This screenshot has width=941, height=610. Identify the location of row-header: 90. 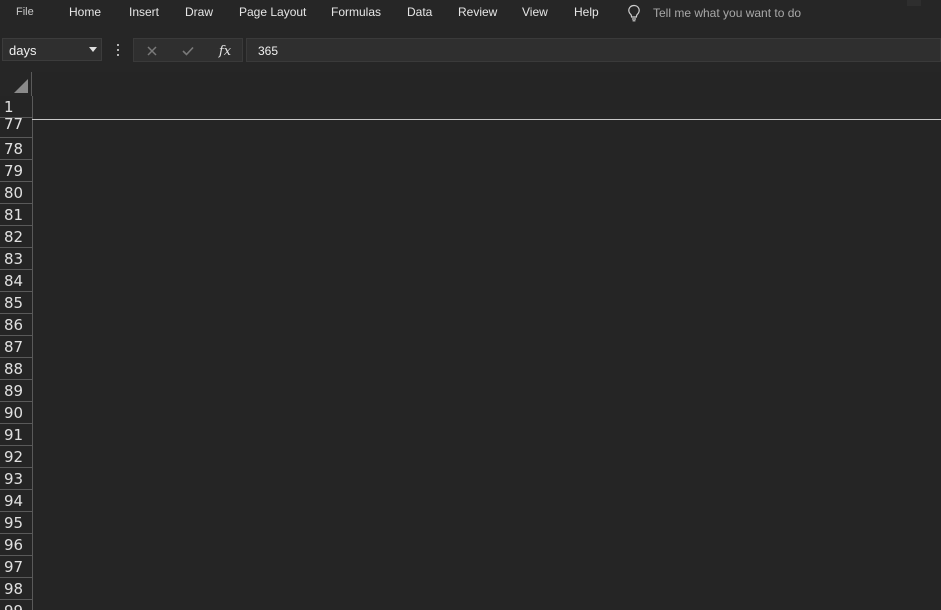
(16, 413).